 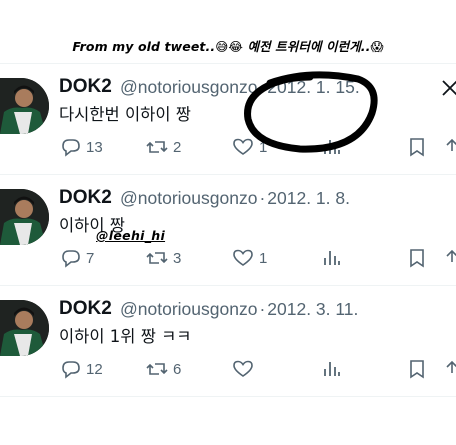 I want to click on like-button, so click(x=245, y=369).